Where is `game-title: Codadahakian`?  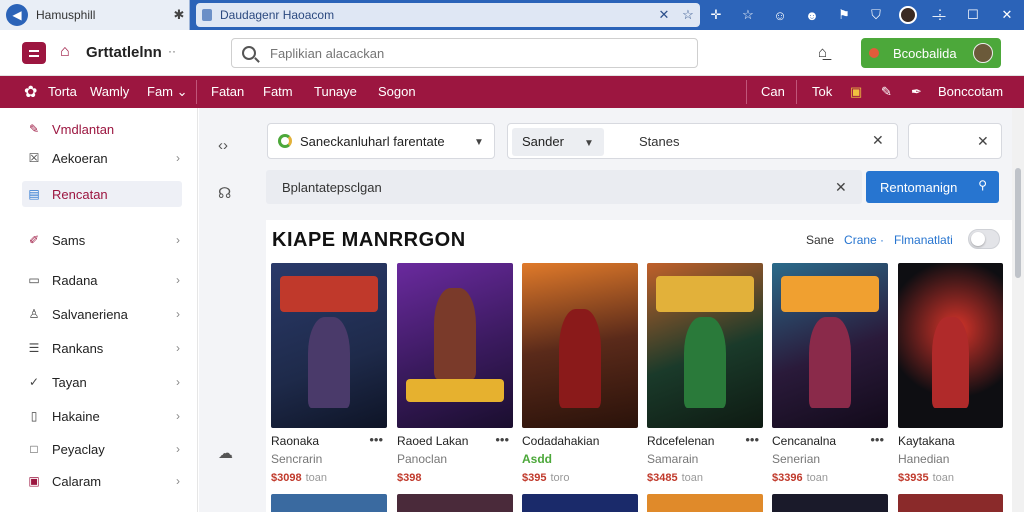
game-title: Codadahakian is located at coordinates (560, 441).